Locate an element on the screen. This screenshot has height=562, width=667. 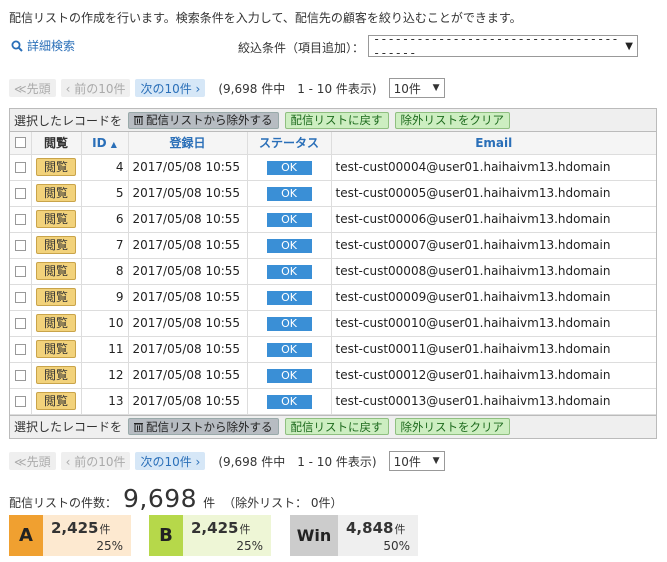
column-header-email: Email is located at coordinates (493, 143).